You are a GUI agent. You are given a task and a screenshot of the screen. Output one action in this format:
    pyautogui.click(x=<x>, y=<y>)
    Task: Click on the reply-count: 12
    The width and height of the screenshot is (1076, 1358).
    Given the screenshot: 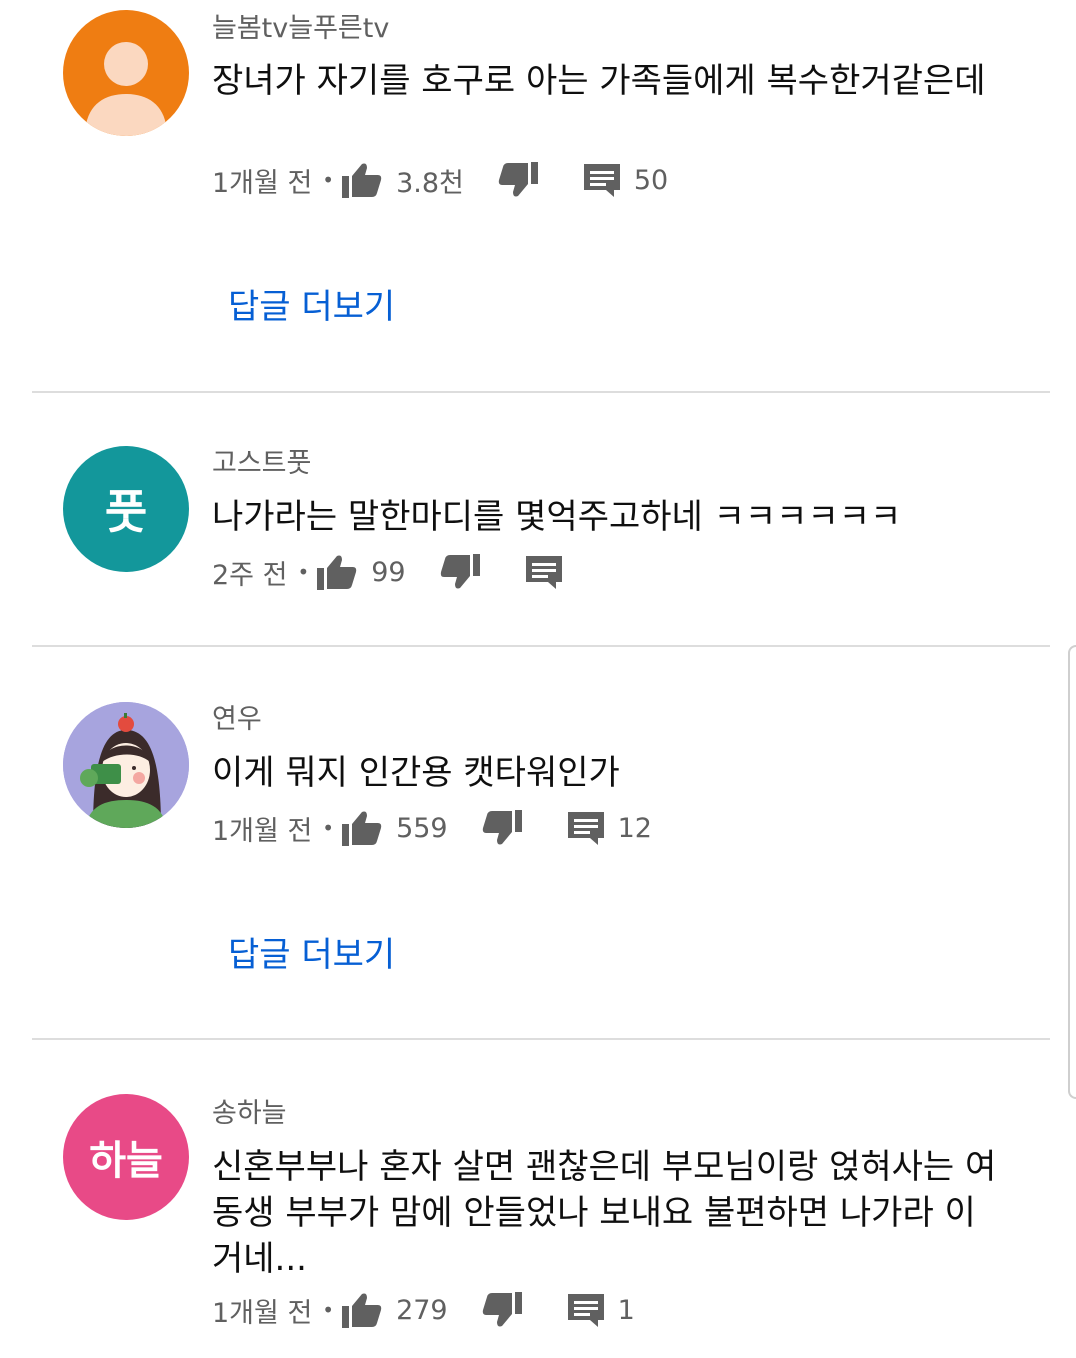 What is the action you would take?
    pyautogui.click(x=634, y=828)
    